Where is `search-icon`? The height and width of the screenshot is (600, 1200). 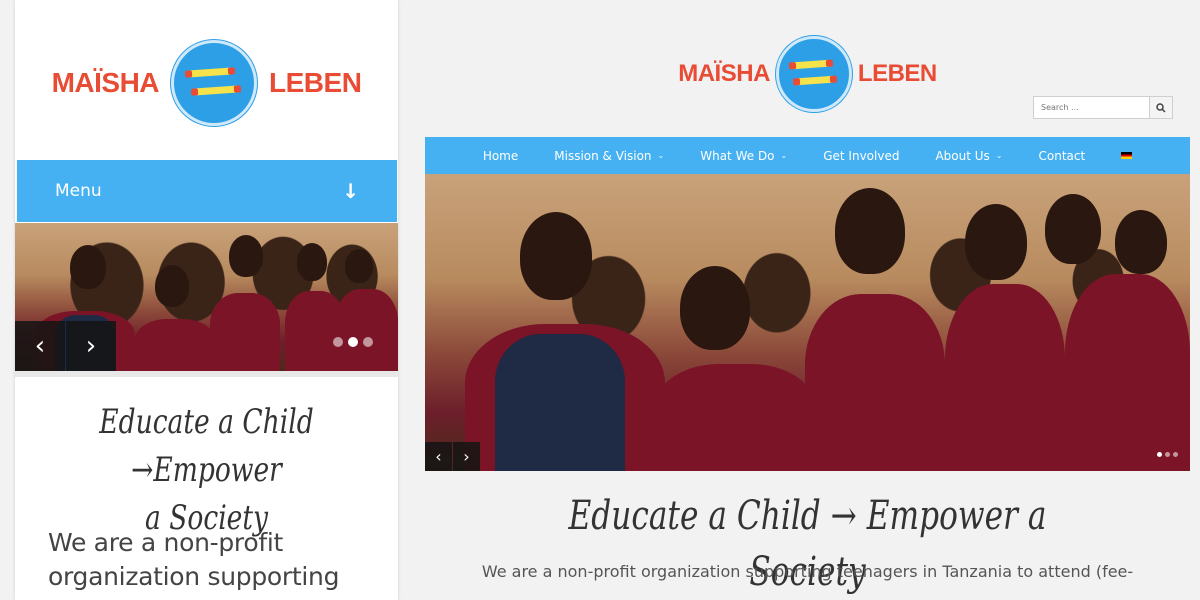 search-icon is located at coordinates (1161, 107).